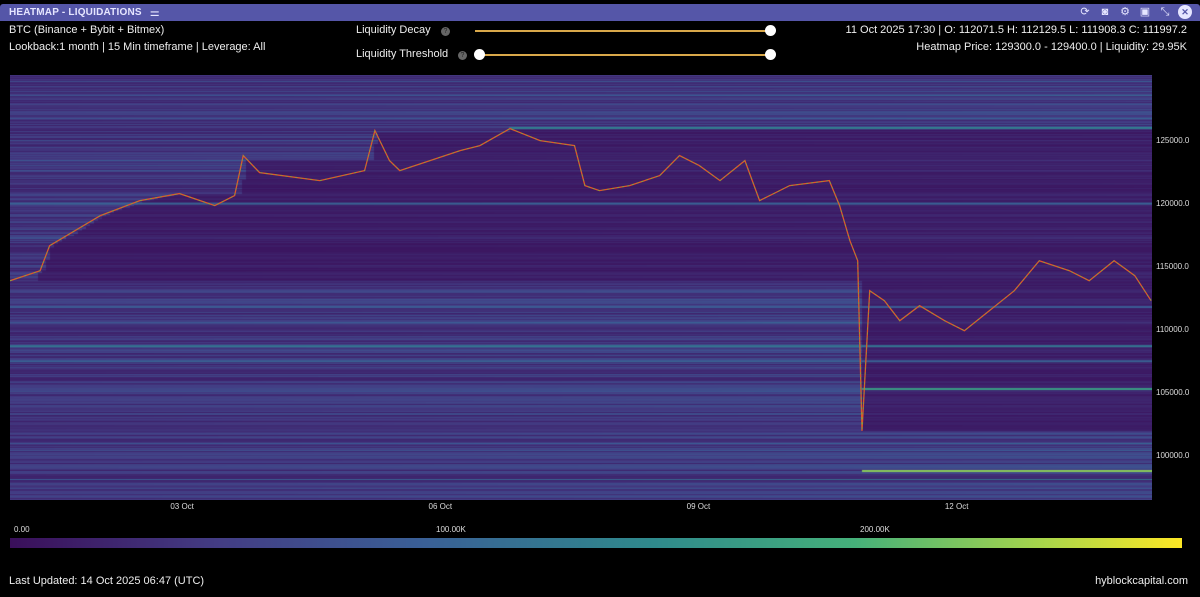  I want to click on liquidity-decay-slider, so click(625, 30).